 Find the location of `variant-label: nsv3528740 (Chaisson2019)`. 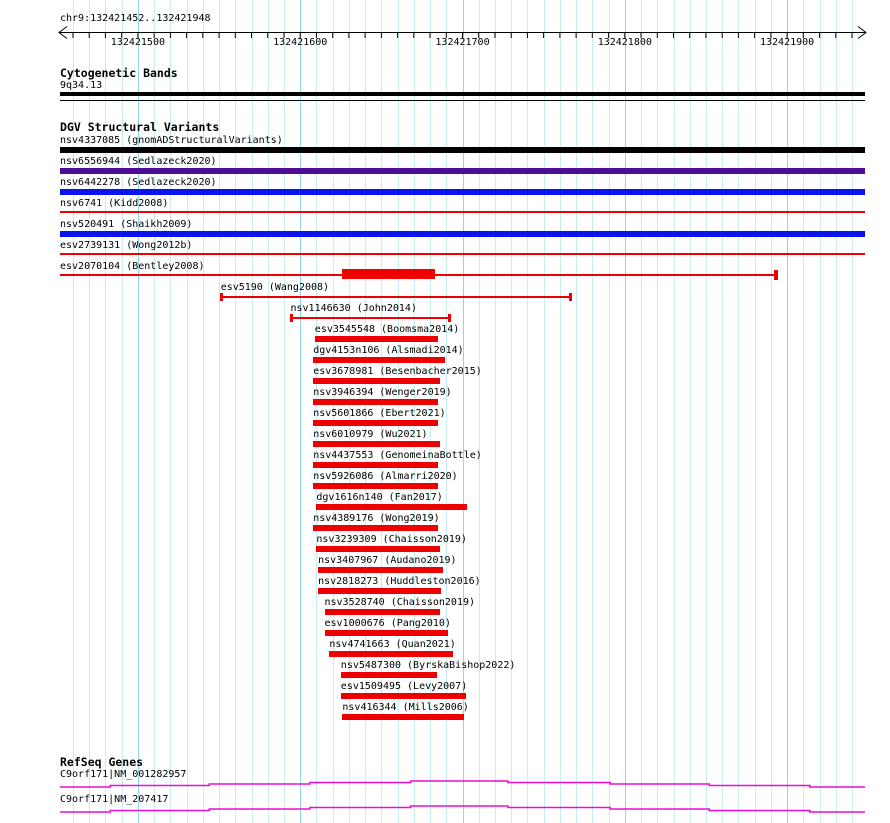

variant-label: nsv3528740 (Chaisson2019) is located at coordinates (400, 602).